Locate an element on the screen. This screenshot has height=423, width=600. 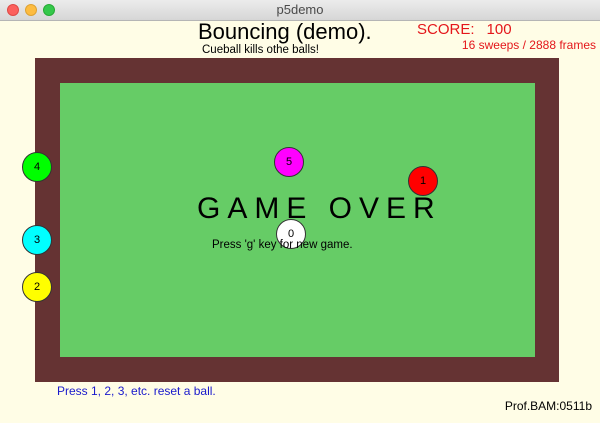
game-over-text: GAME OVER is located at coordinates (319, 208).